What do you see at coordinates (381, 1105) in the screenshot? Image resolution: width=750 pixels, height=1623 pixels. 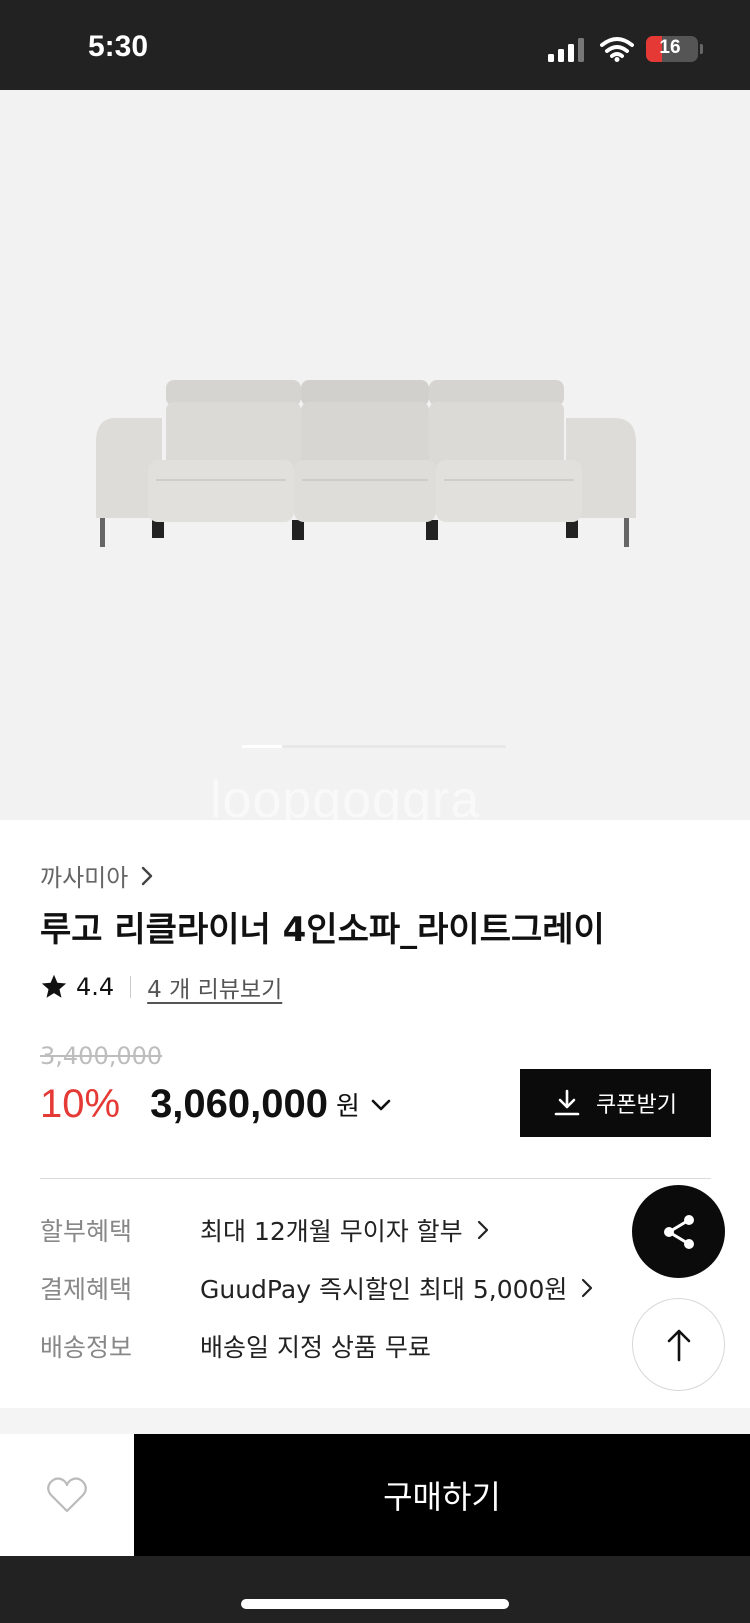 I see `chevron-down-icon` at bounding box center [381, 1105].